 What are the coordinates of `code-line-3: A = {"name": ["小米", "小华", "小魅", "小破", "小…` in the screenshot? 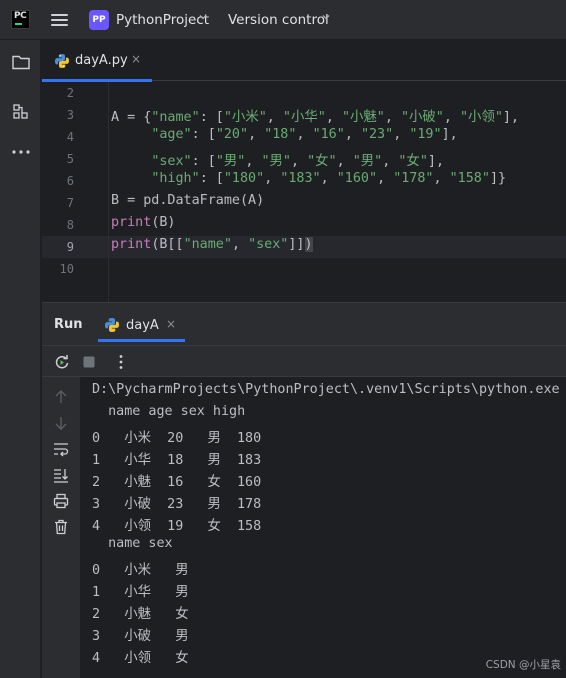 It's located at (315, 117).